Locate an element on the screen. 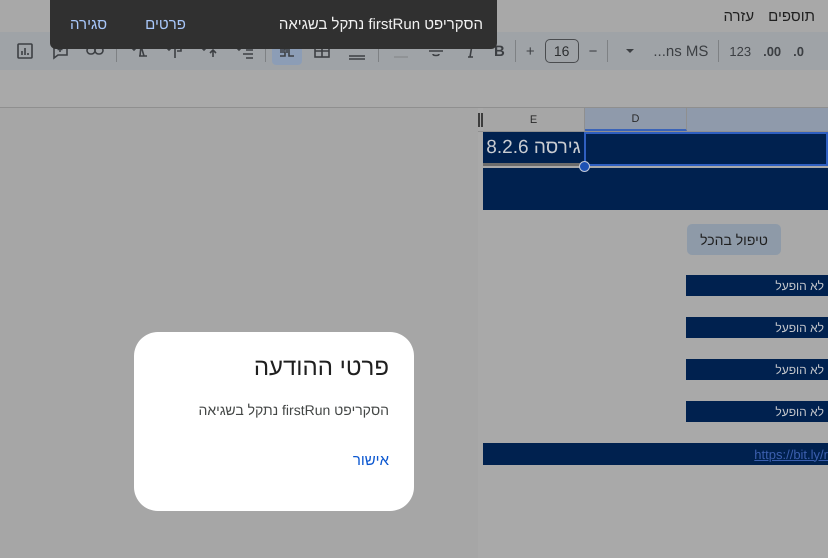  dialog-message: הסקריפט firstRun נתקל בשגיאה is located at coordinates (293, 410).